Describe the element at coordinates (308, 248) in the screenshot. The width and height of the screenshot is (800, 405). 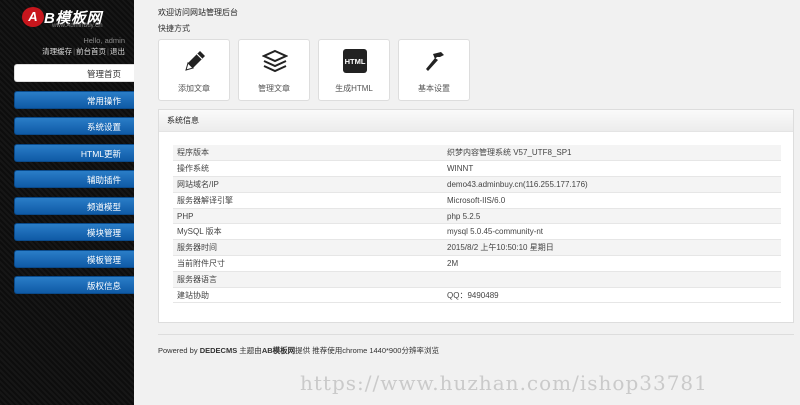
I see `info-key: 服务器时间` at that location.